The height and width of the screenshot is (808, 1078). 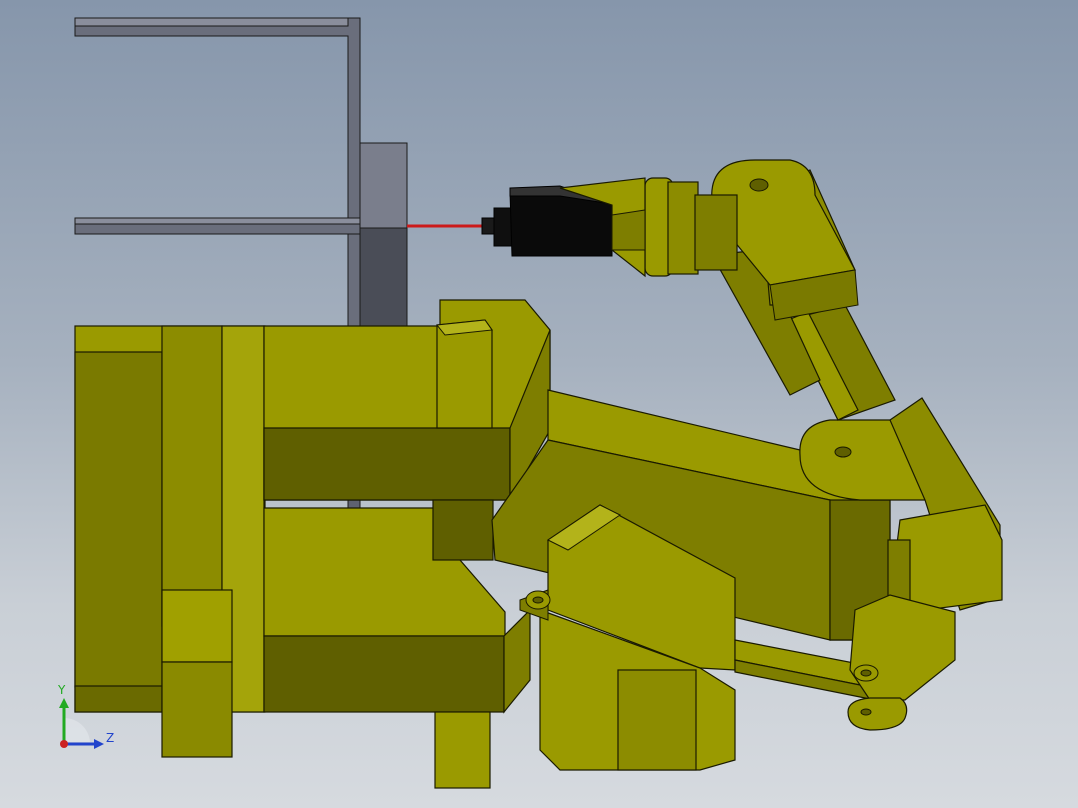 I want to click on shoulder-lower, so click(x=397, y=644).